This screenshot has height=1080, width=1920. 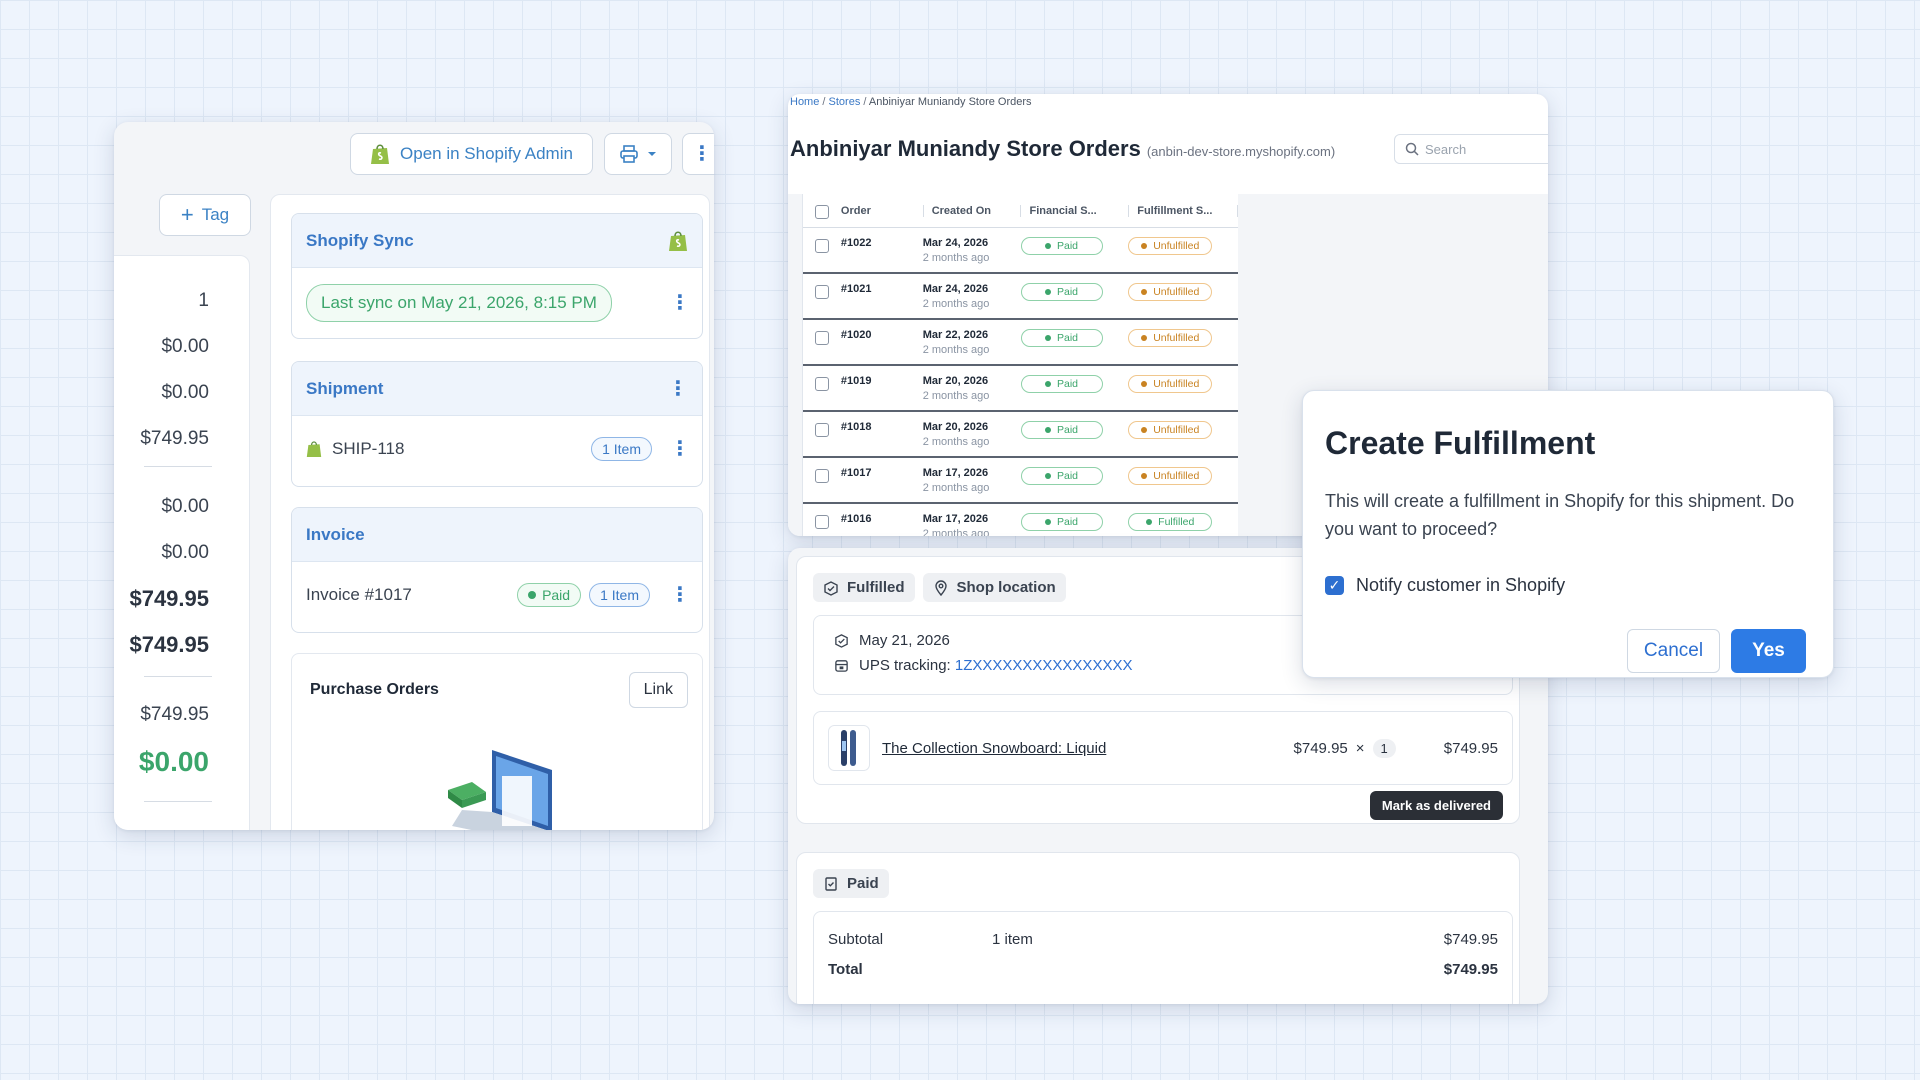 I want to click on dialog-title: Create Fulfillment, so click(x=1460, y=443).